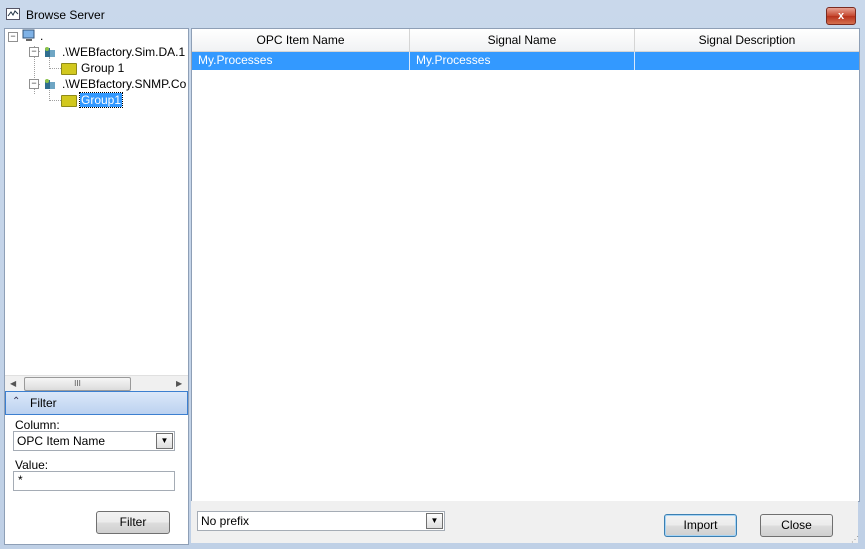  Describe the element at coordinates (124, 52) in the screenshot. I see `tree-label-server-1: .\WEBfactory.Sim.DA.1` at that location.